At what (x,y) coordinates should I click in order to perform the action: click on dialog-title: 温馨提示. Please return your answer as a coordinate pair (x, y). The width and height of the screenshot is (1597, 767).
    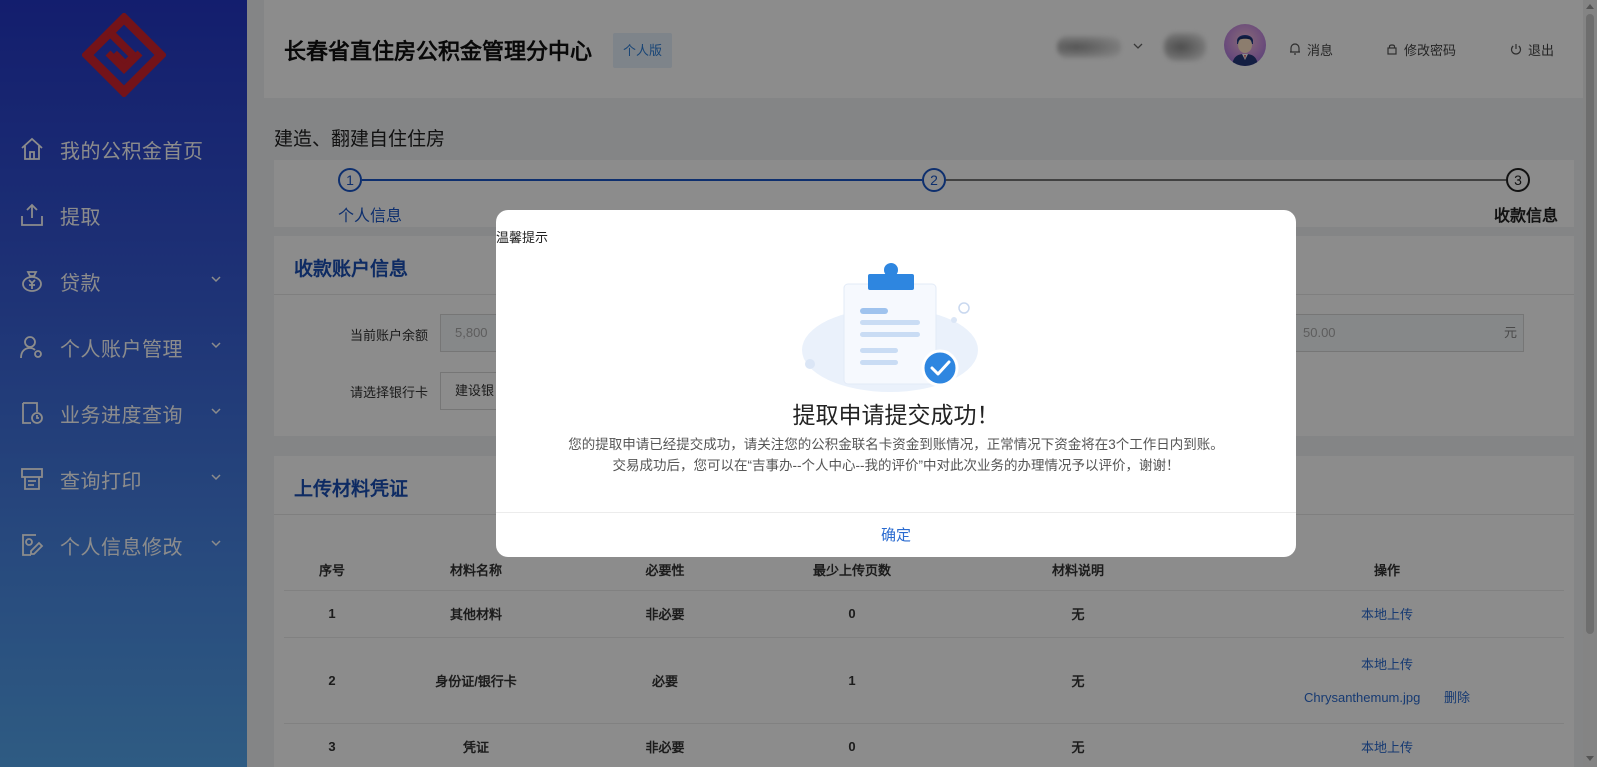
    Looking at the image, I should click on (522, 237).